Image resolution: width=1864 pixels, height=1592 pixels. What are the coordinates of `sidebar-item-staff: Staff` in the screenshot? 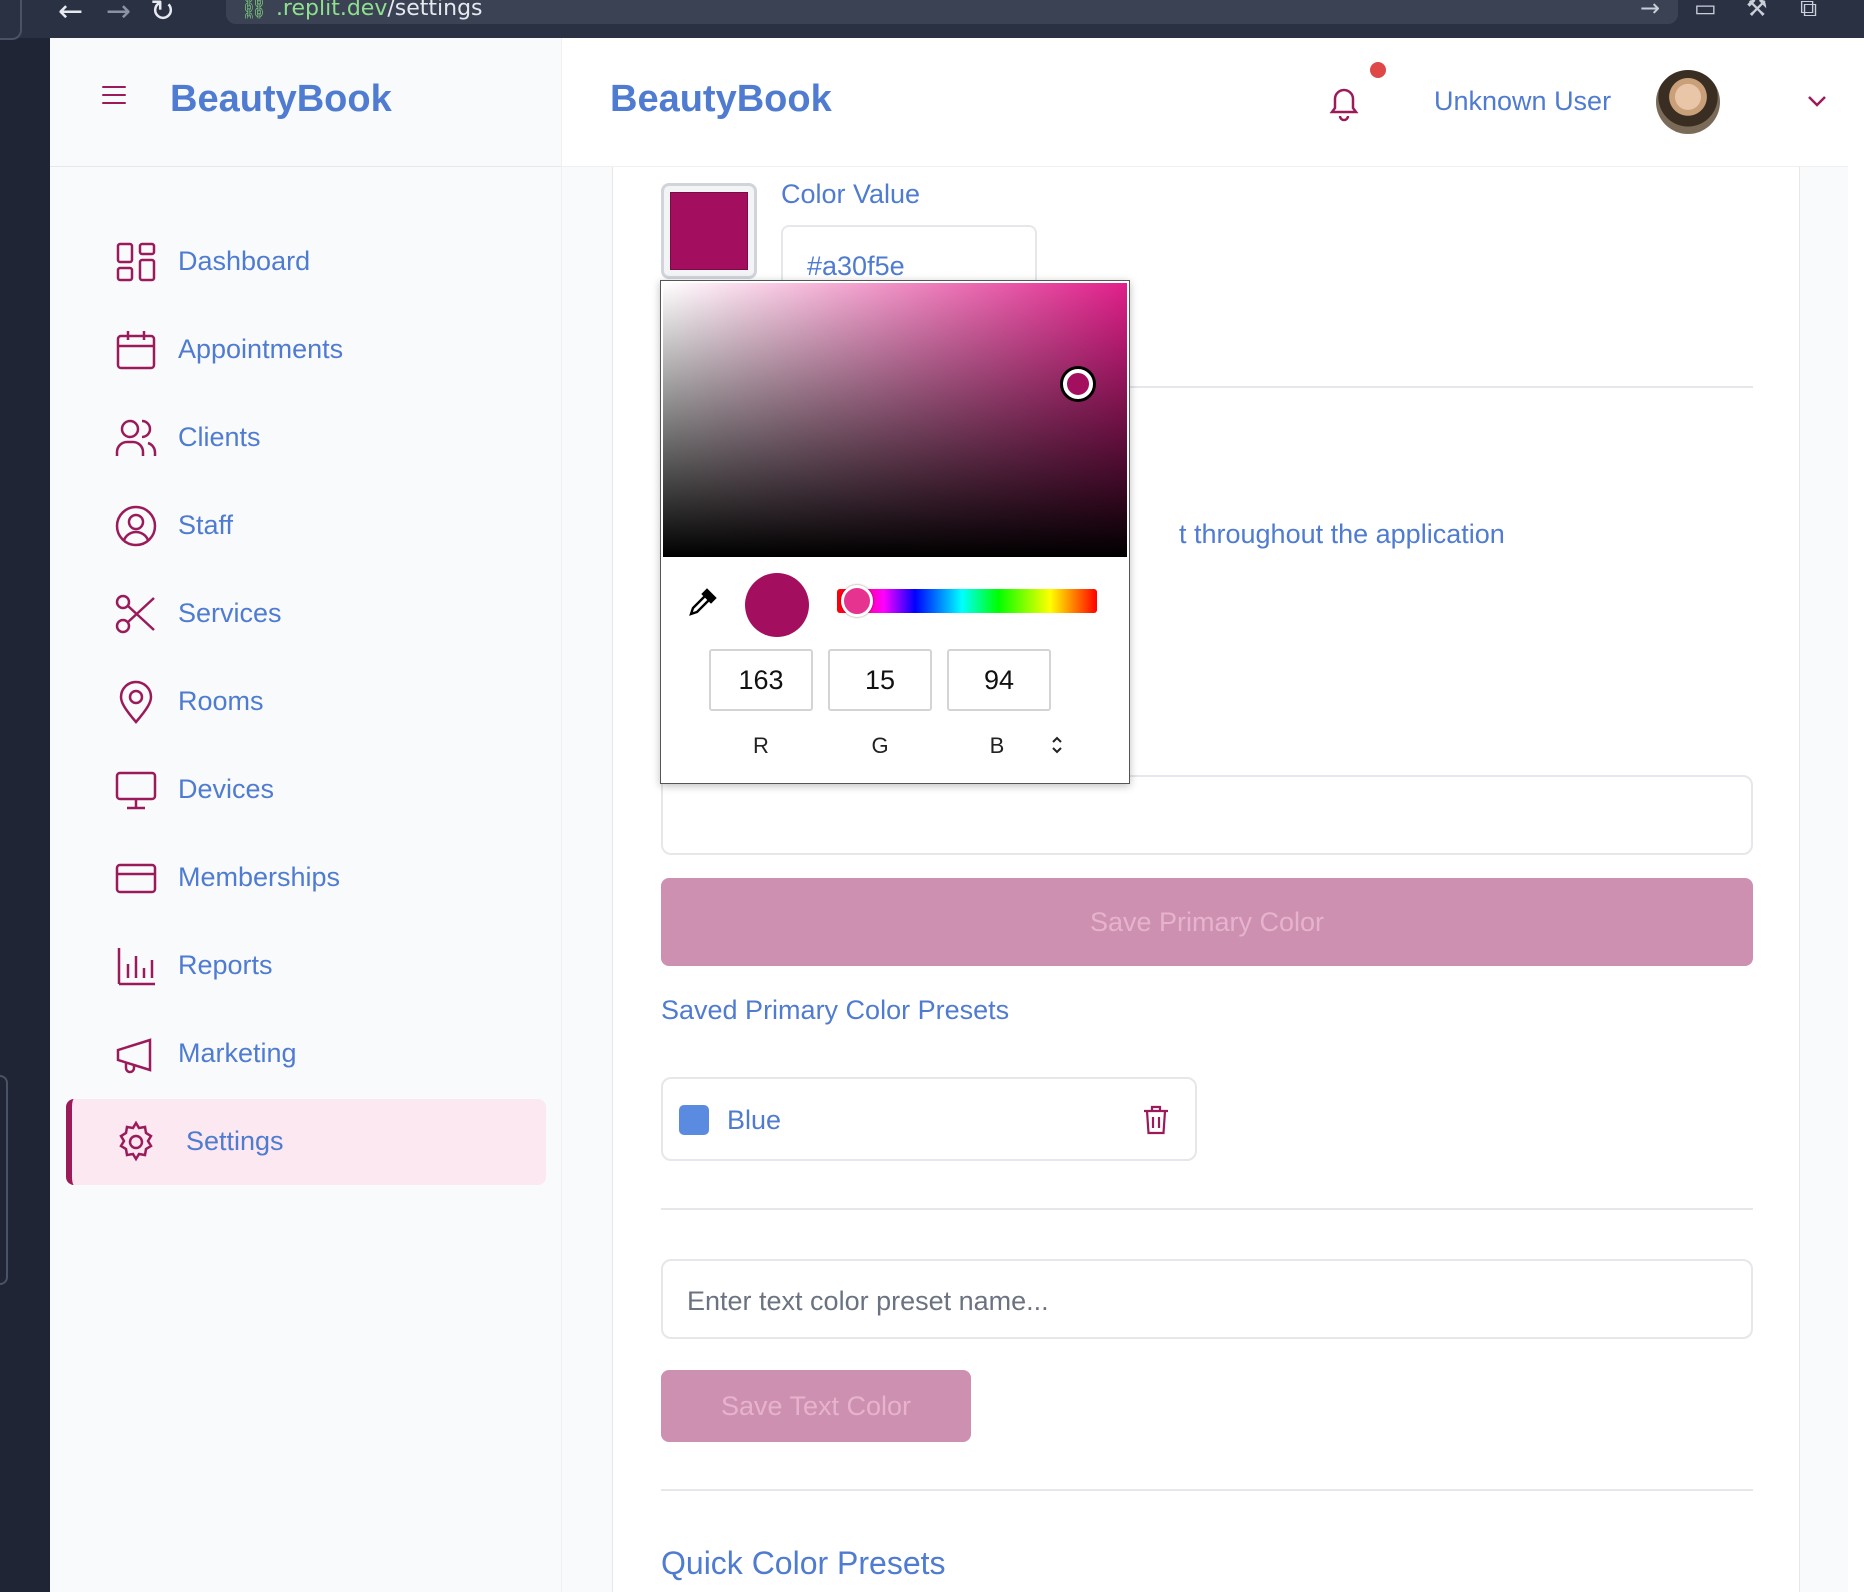 It's located at (306, 526).